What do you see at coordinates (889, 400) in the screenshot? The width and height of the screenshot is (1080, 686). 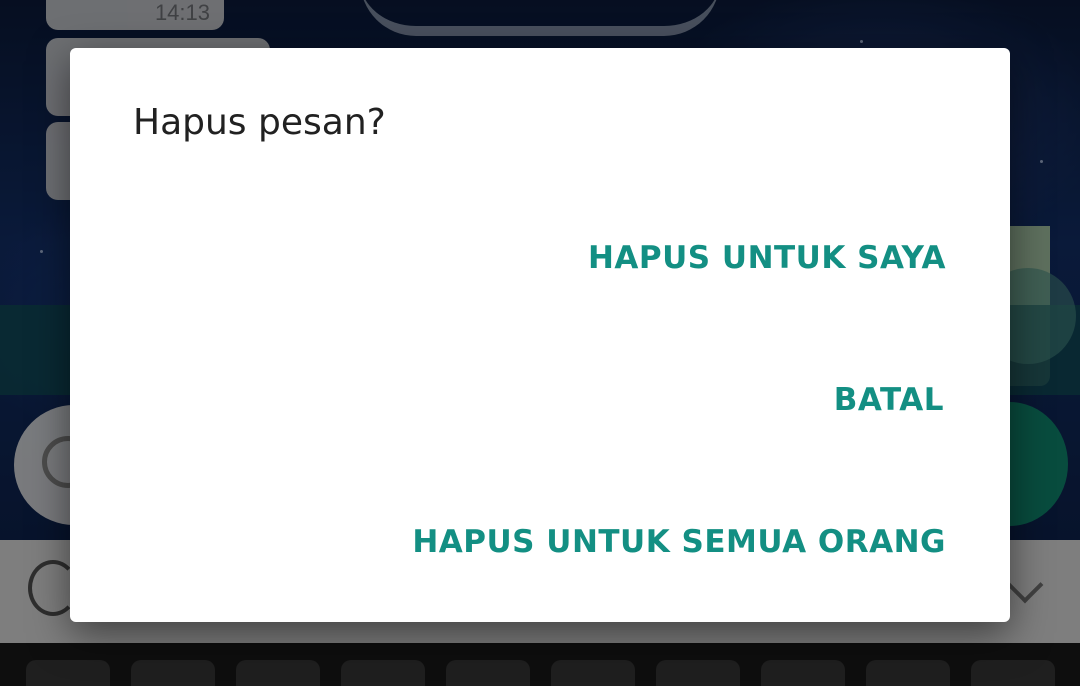 I see `cancel-button: BATAL` at bounding box center [889, 400].